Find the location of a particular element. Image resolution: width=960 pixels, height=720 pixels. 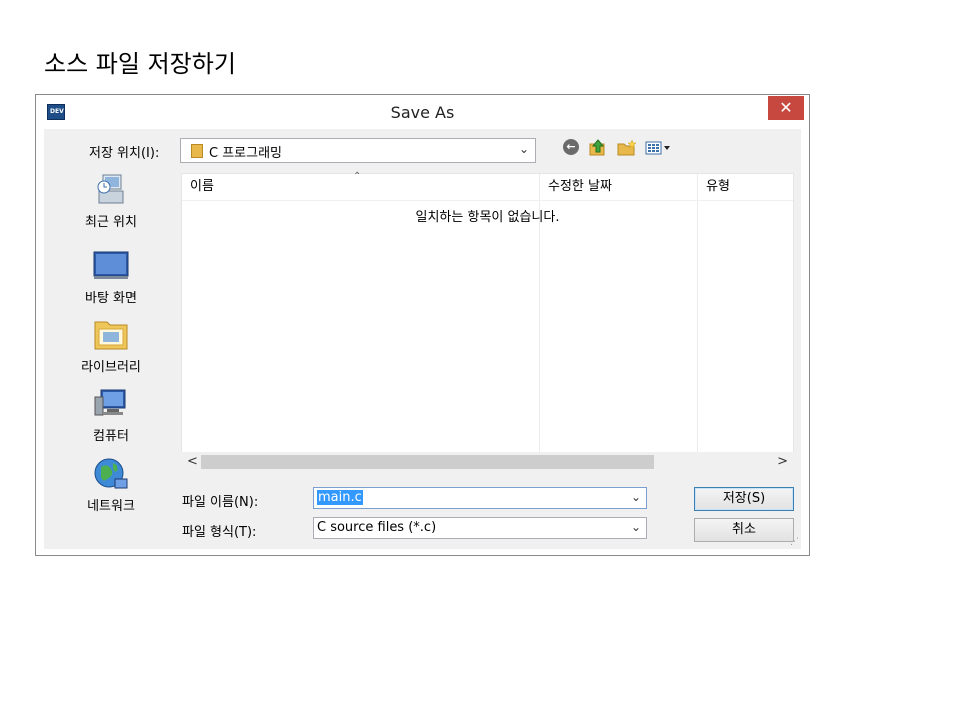

places-bar: 최근 위치 바탕 화면 라이브러리 컴퓨터 네트워크 is located at coordinates (111, 358).